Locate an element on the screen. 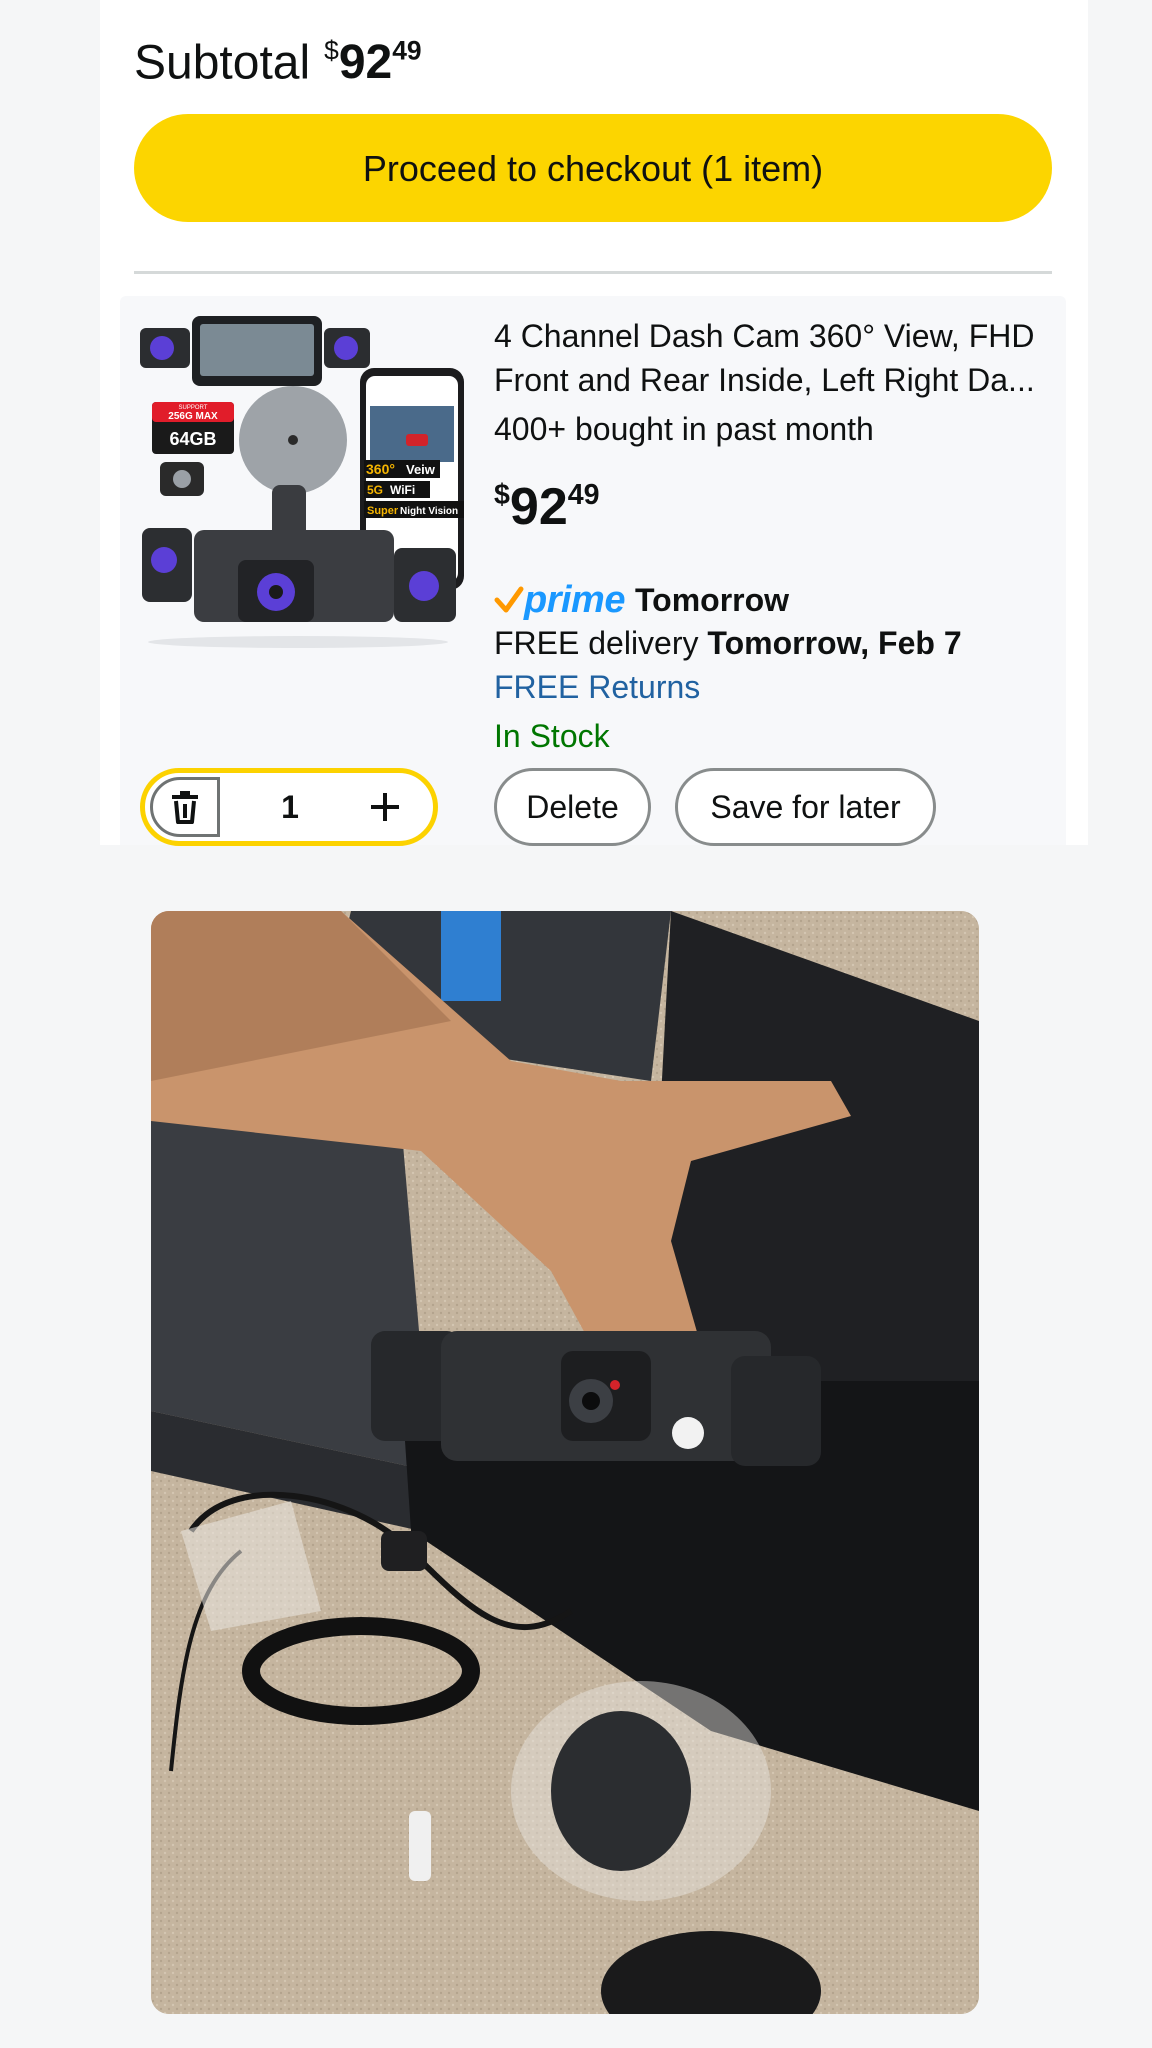 This screenshot has height=2048, width=1152. wifi-text: WiFi is located at coordinates (402, 490).